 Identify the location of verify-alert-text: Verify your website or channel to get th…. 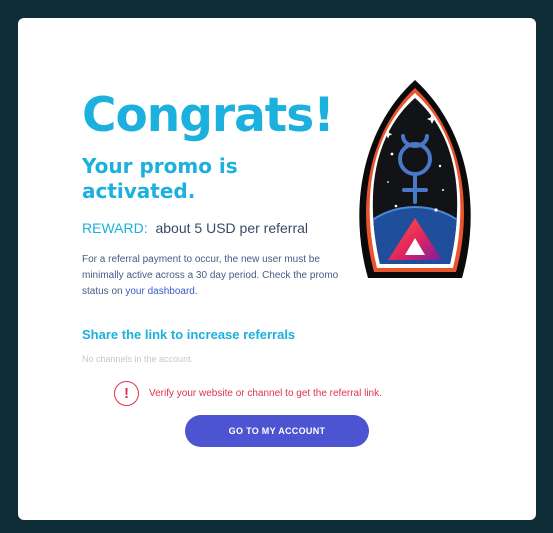
(265, 393).